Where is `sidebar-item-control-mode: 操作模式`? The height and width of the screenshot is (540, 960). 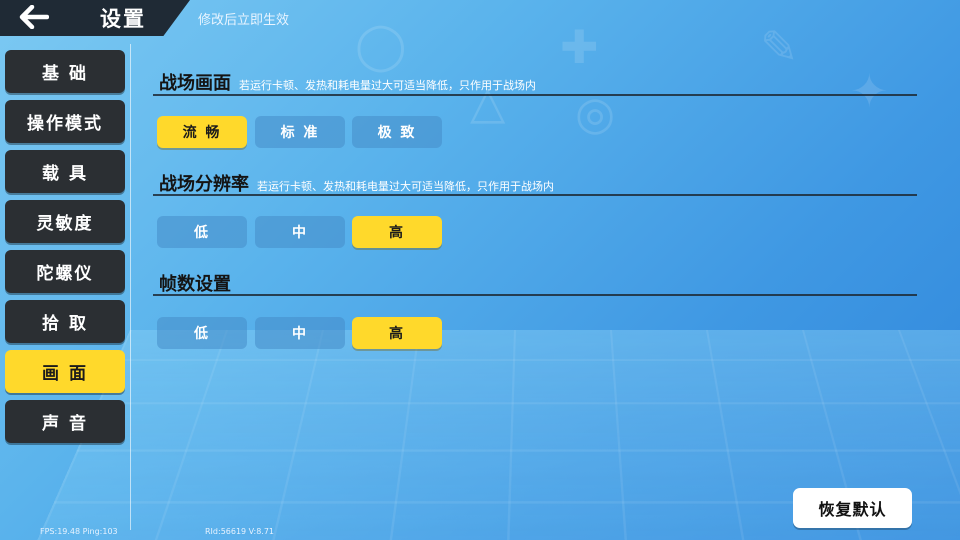 sidebar-item-control-mode: 操作模式 is located at coordinates (65, 121).